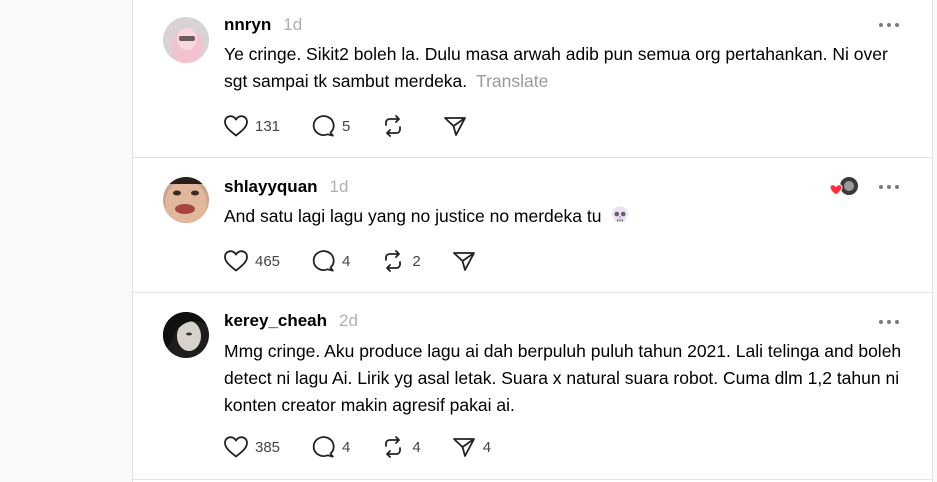 The image size is (937, 482). What do you see at coordinates (247, 25) in the screenshot?
I see `username: nnryn` at bounding box center [247, 25].